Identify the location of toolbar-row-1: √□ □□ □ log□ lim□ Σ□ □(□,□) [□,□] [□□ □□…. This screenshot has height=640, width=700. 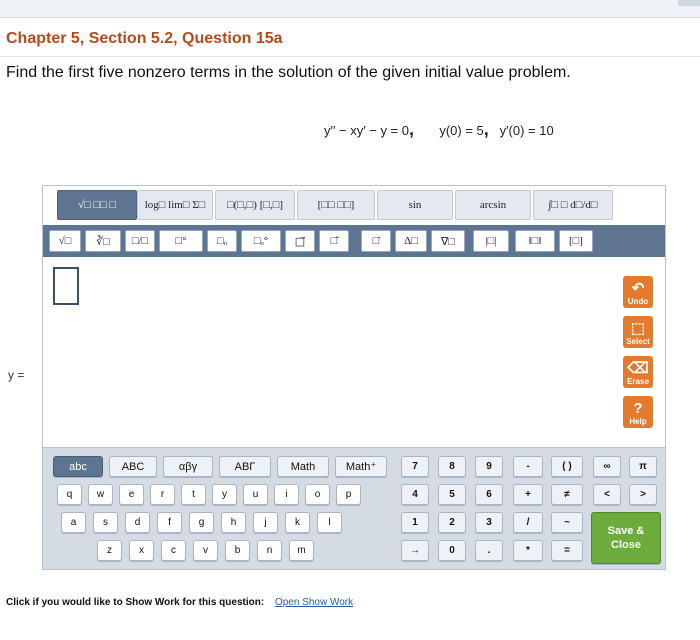
(354, 205).